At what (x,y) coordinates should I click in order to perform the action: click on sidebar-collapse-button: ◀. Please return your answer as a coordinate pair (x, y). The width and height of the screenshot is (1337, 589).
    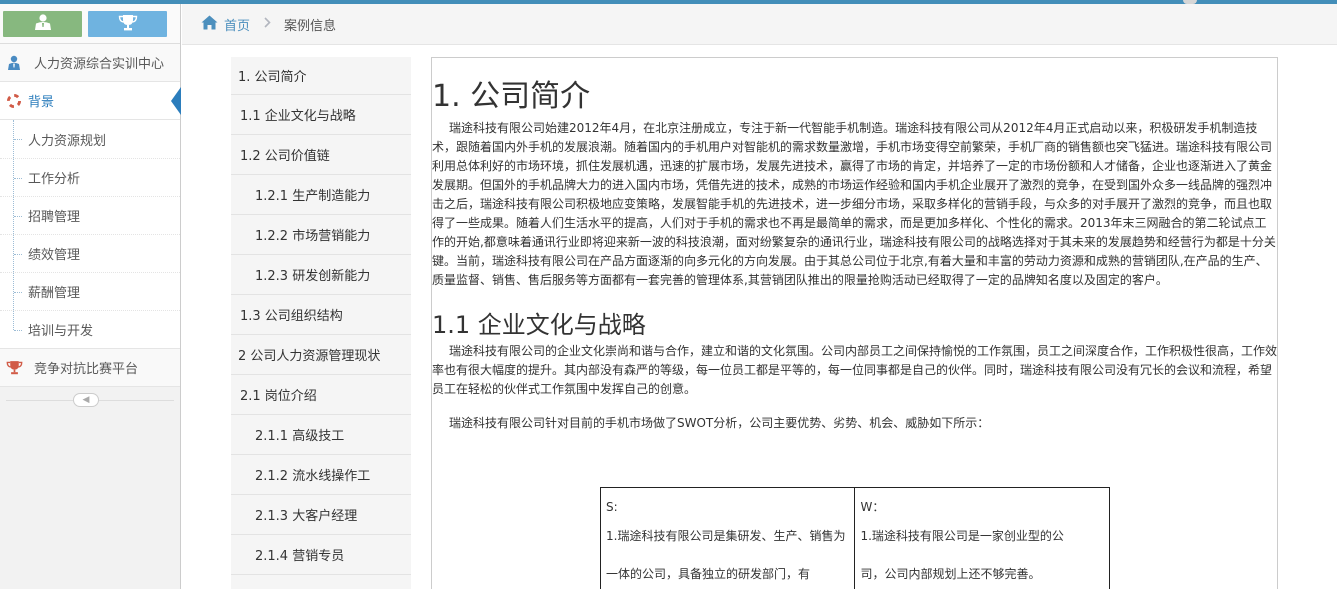
    Looking at the image, I should click on (86, 400).